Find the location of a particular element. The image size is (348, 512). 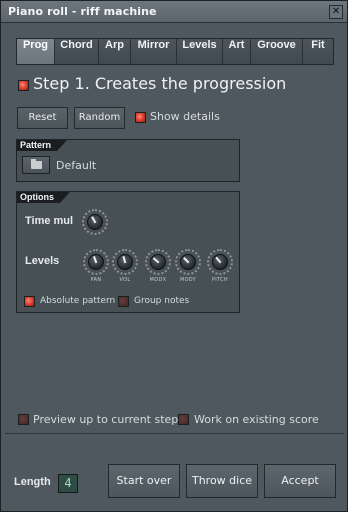

folder-glyph is located at coordinates (36, 164).